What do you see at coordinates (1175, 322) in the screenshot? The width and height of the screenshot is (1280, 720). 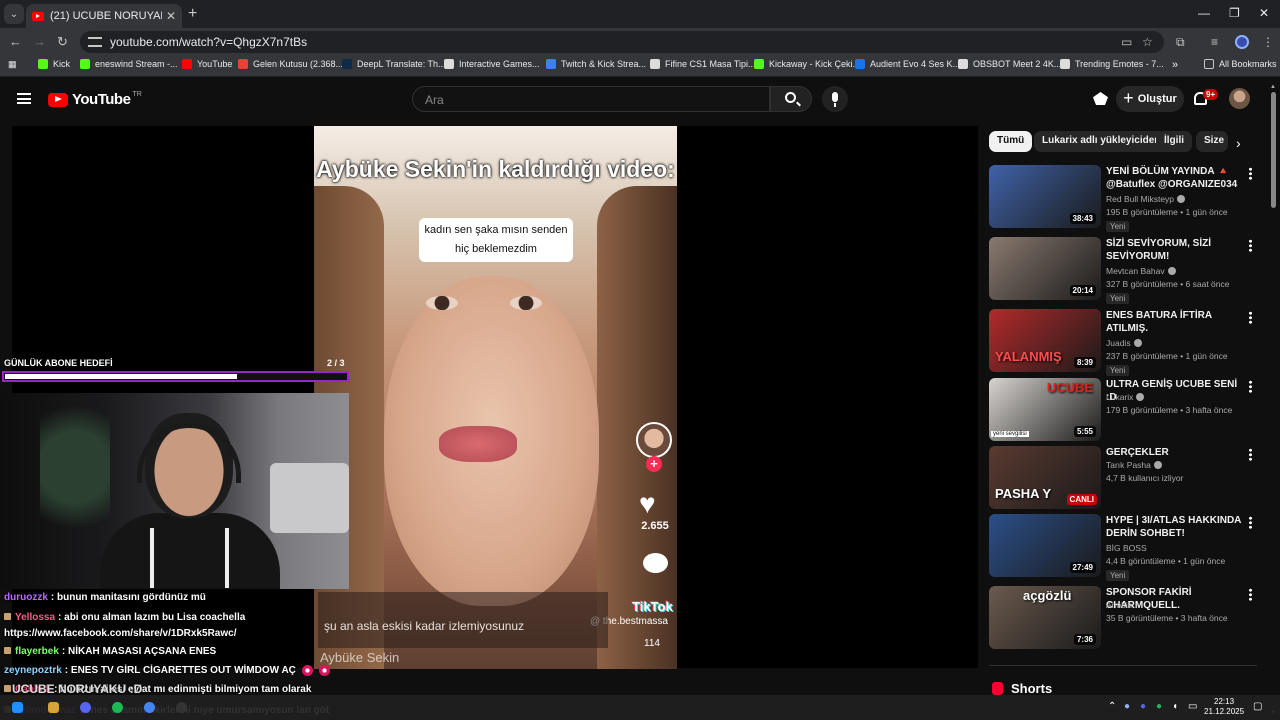 I see `video-title: ENES BATURA İFTİRA ATILMIŞ.` at bounding box center [1175, 322].